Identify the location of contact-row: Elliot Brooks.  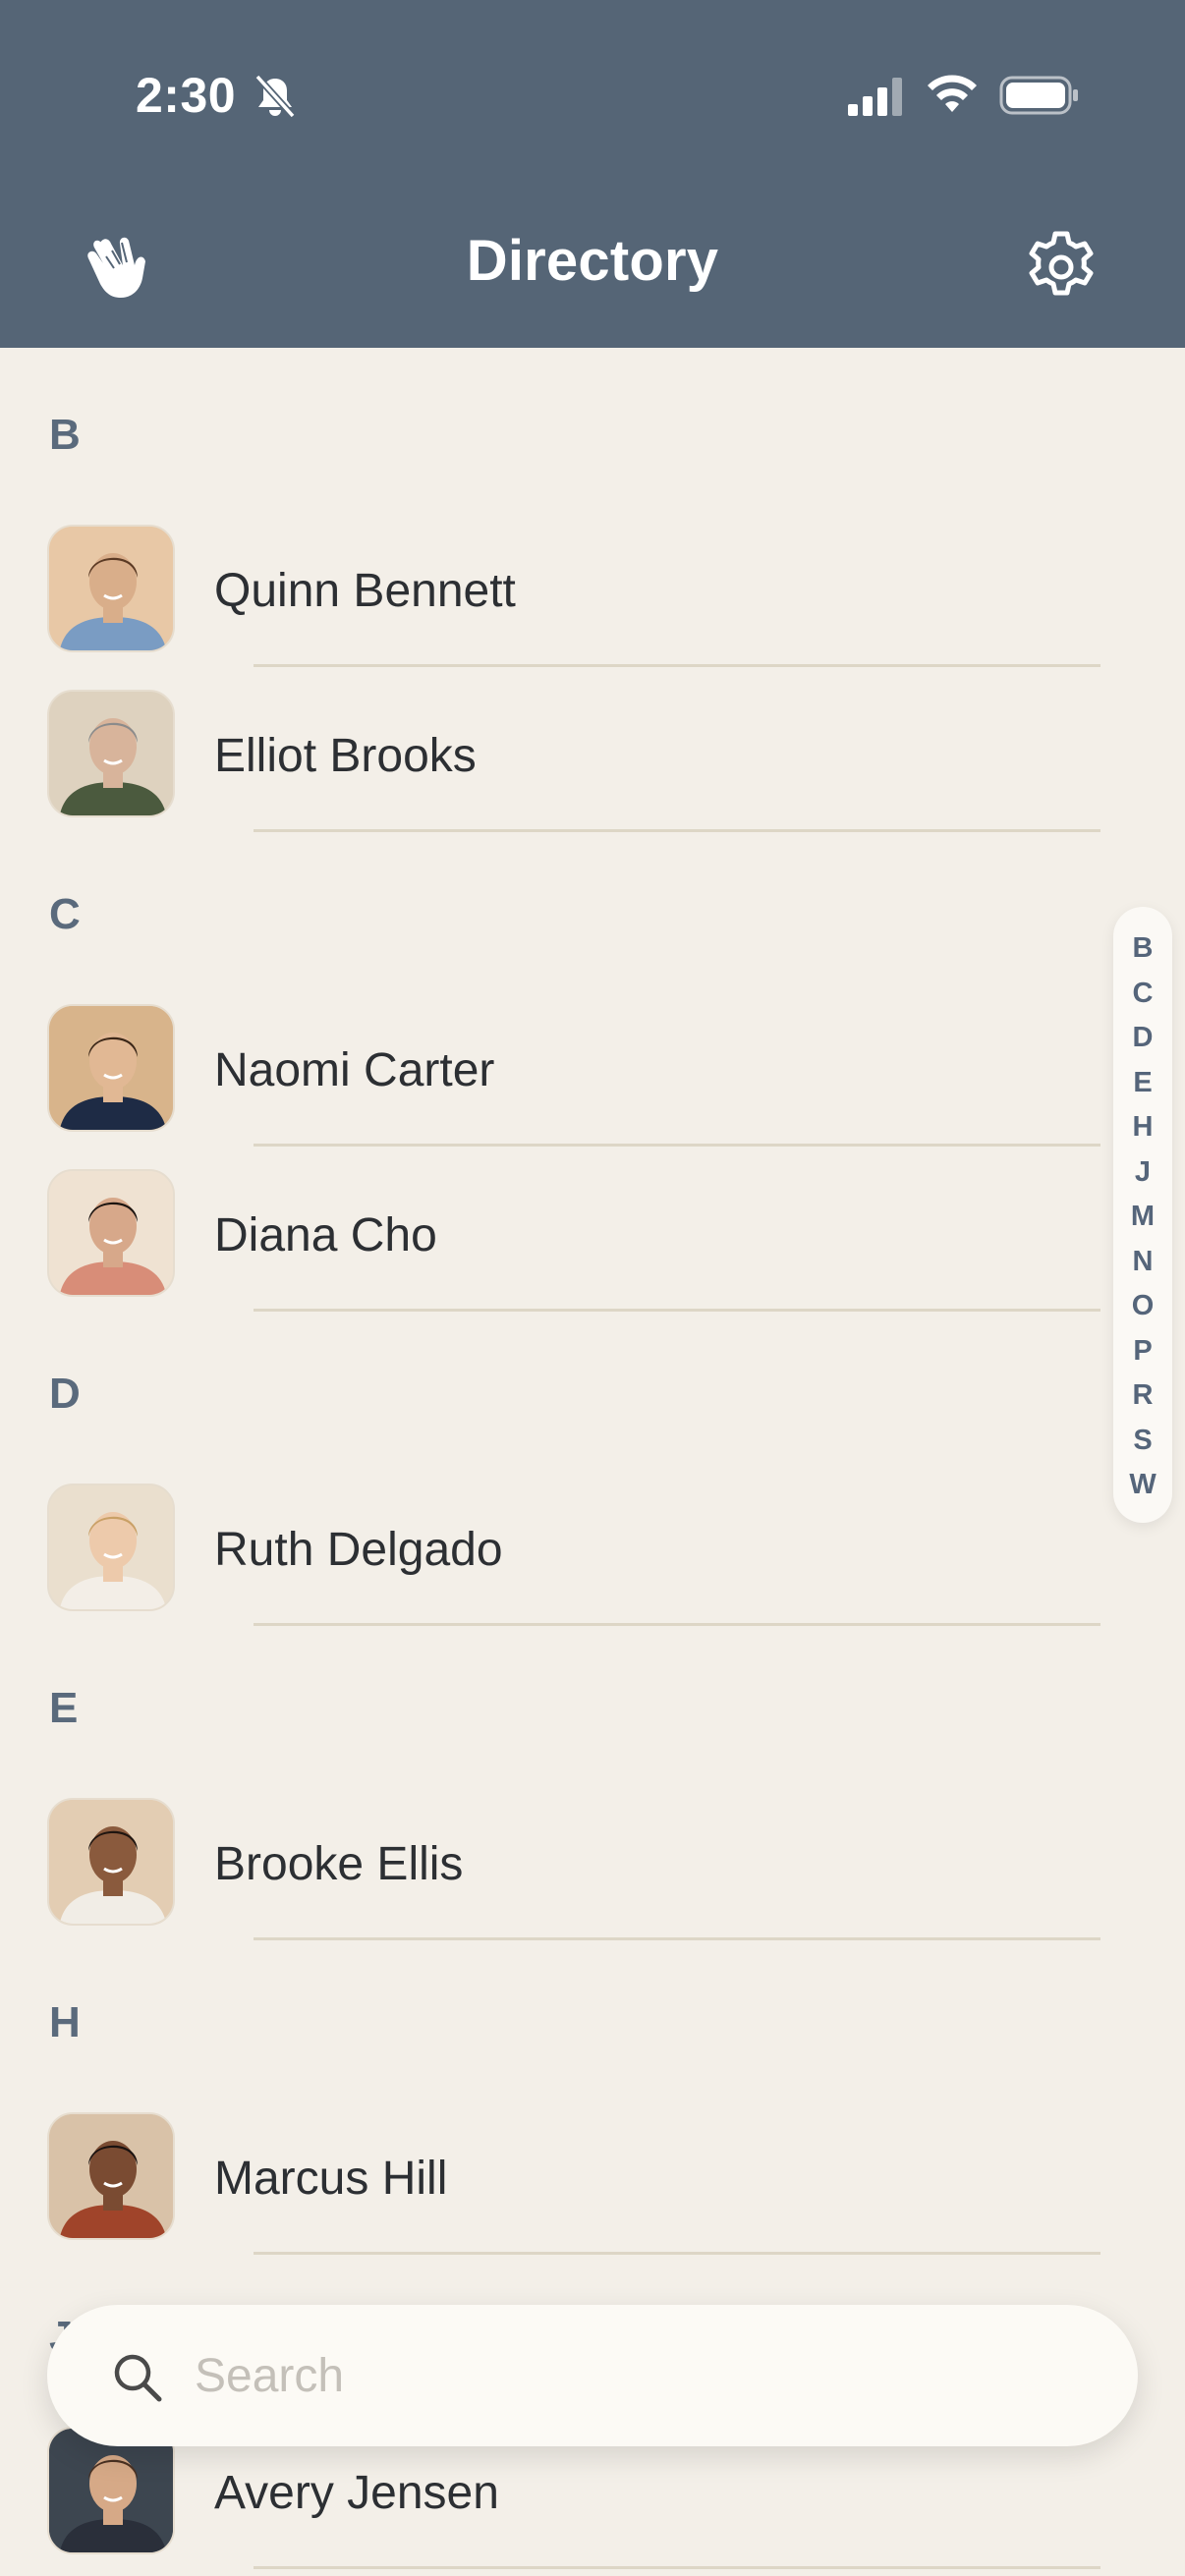
(555, 748).